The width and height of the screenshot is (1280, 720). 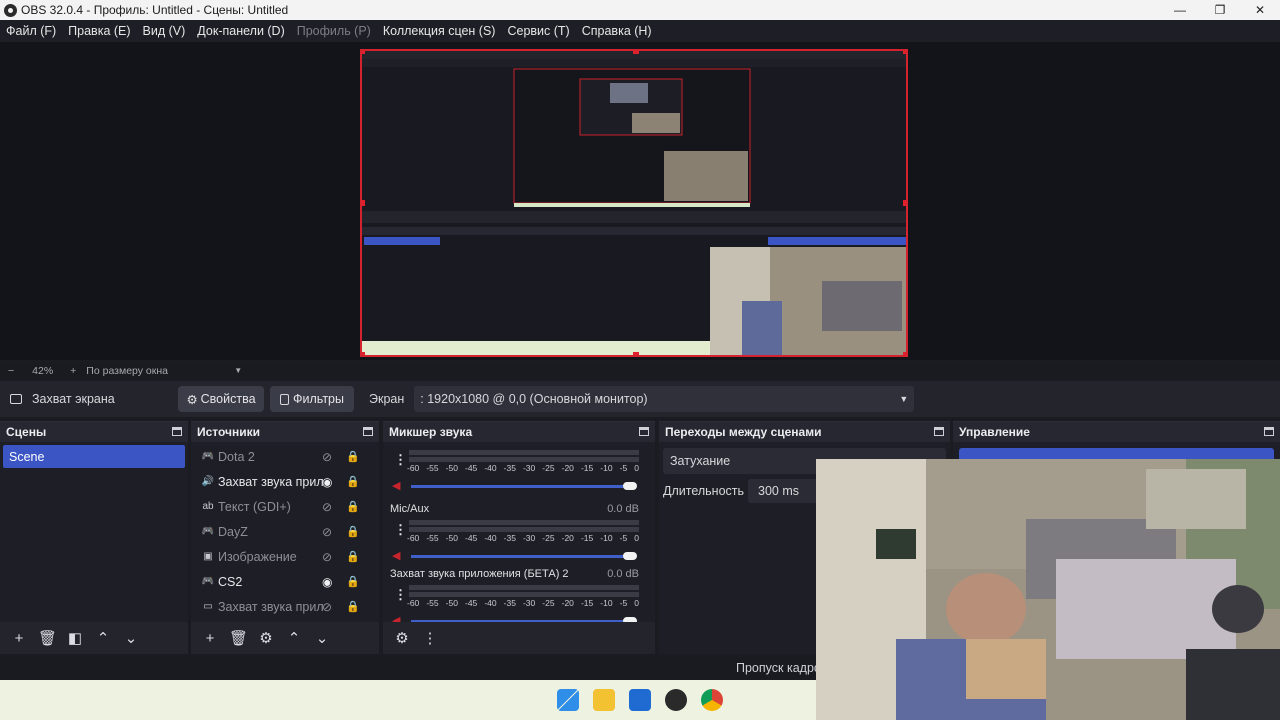 What do you see at coordinates (534, 399) in the screenshot?
I see `screen-select-value: : 1920x1080 @ 0,0 (Основной монитор)` at bounding box center [534, 399].